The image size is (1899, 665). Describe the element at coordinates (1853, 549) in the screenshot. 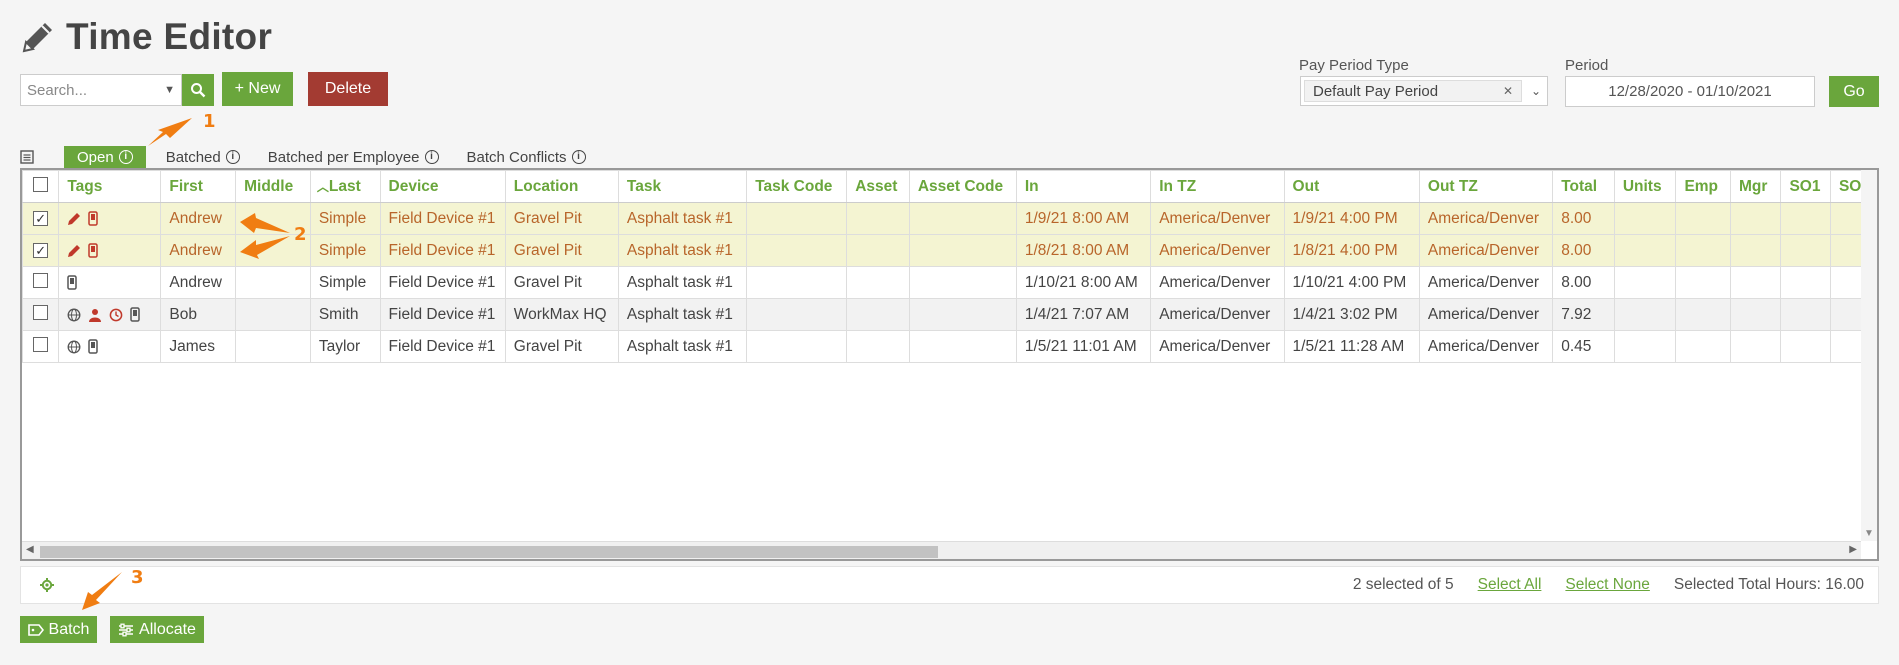

I see `scroll-right-icon: ▶` at that location.